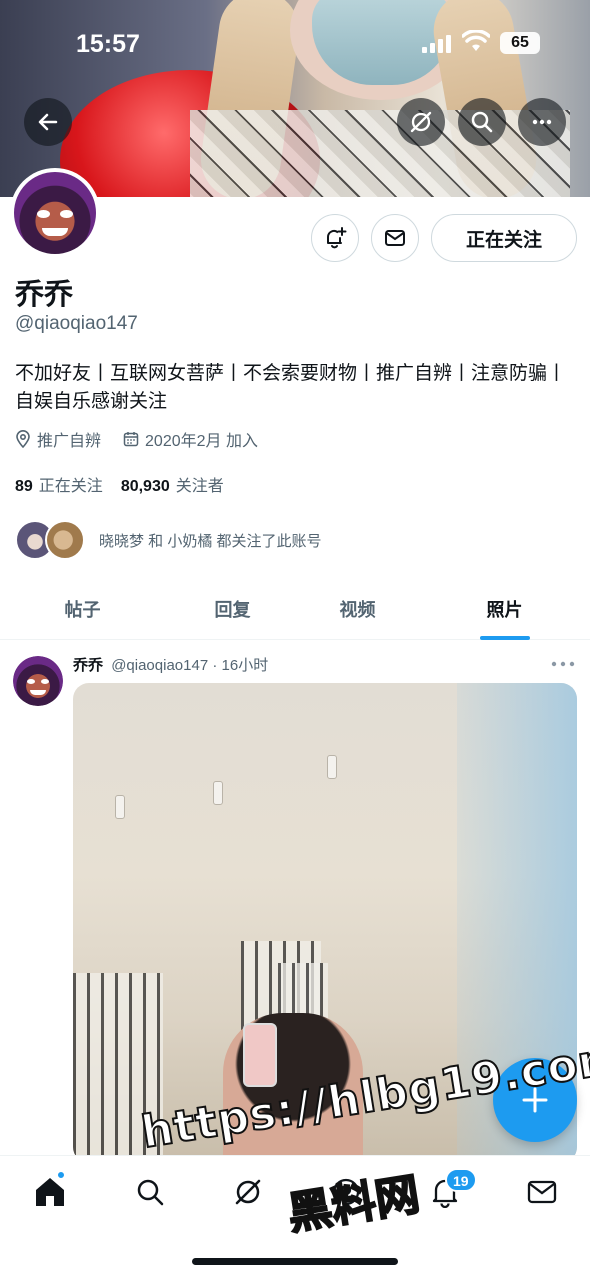 The height and width of the screenshot is (1280, 590). Describe the element at coordinates (380, 153) in the screenshot. I see `banner-shirt` at that location.